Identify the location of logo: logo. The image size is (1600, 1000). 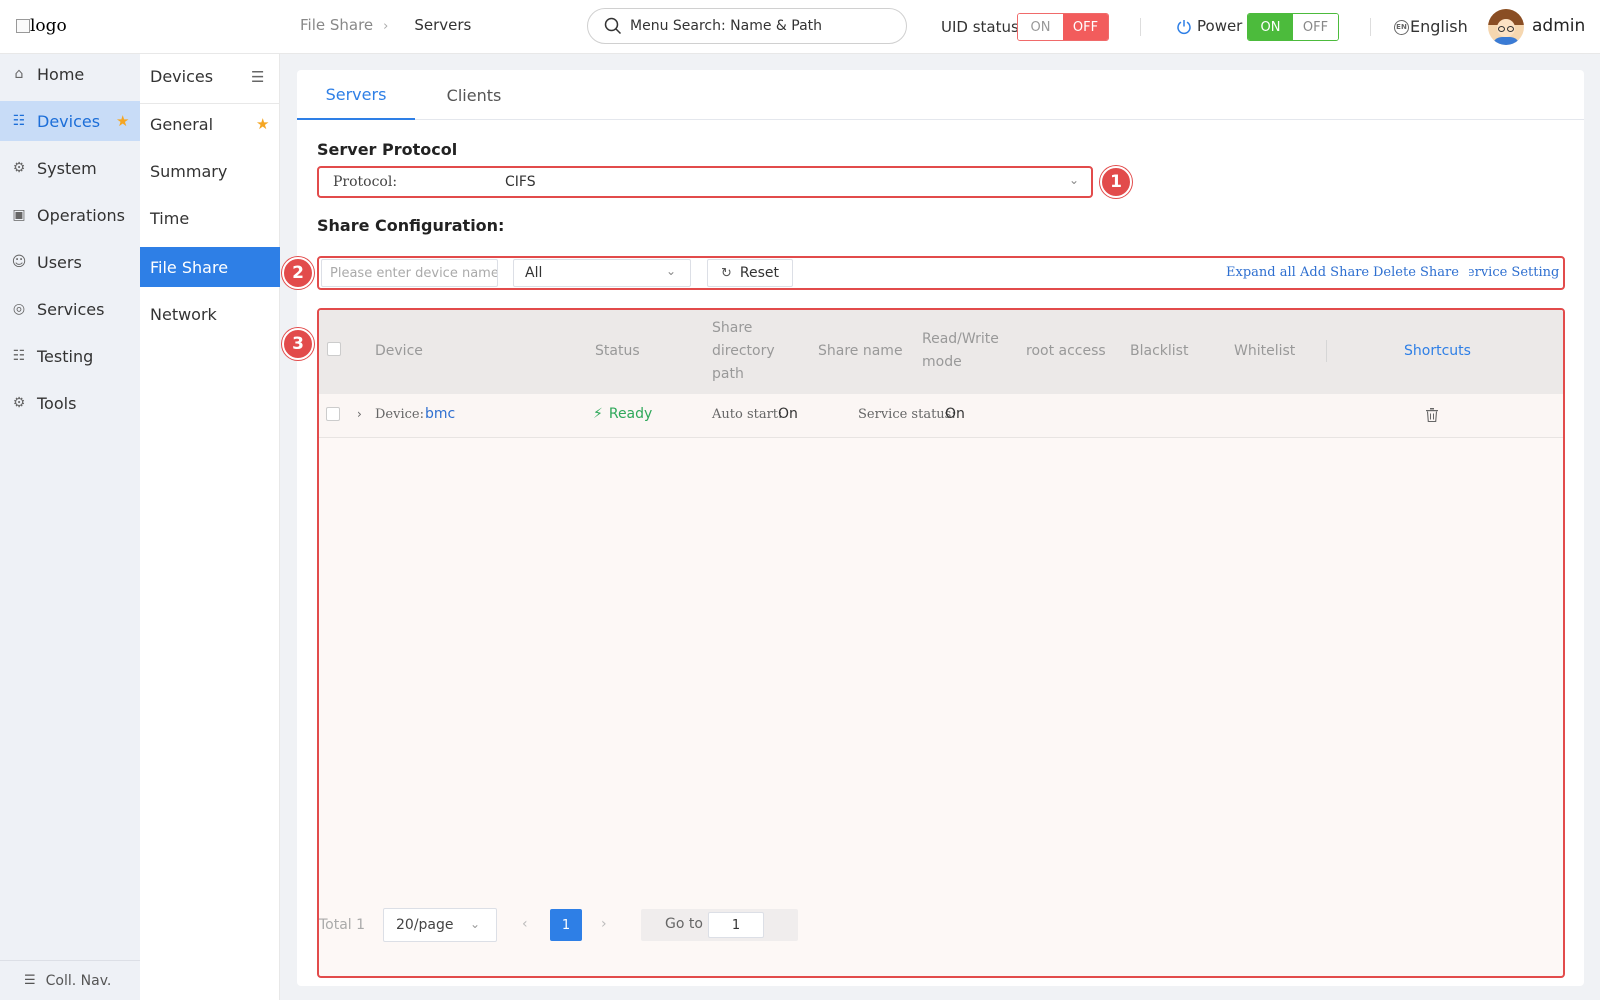
(41, 26).